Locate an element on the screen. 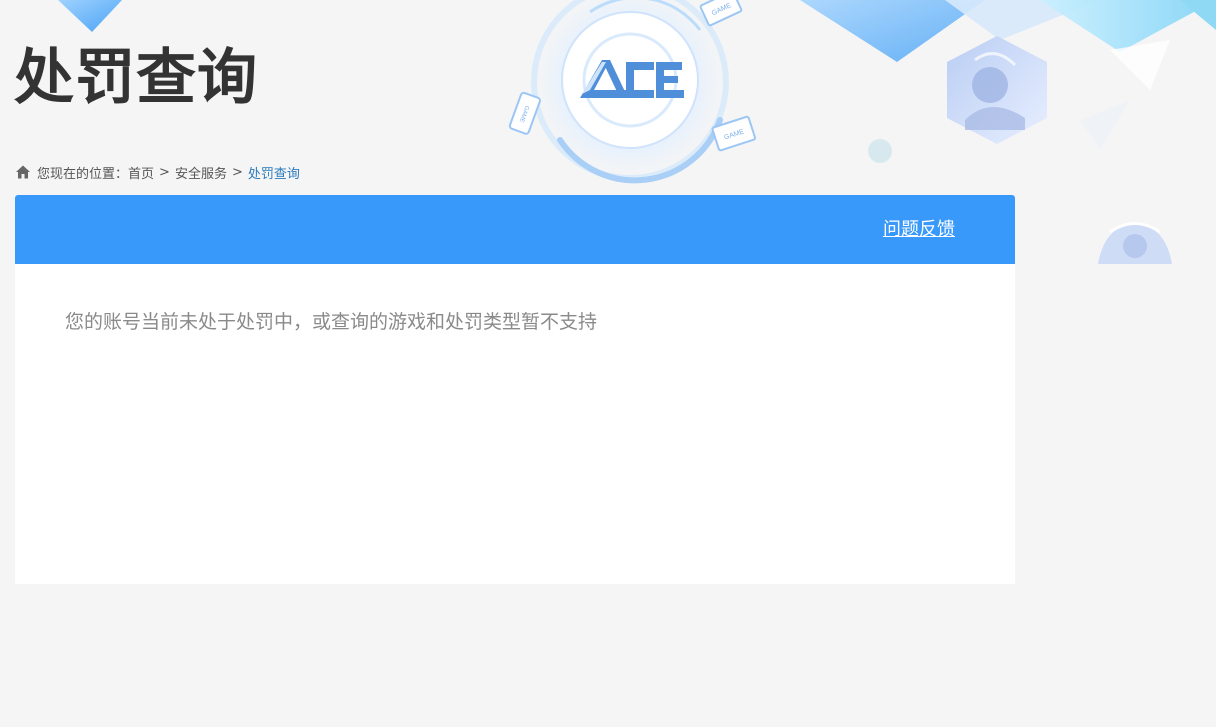 This screenshot has height=727, width=1216. feedback-link: 问题反馈 is located at coordinates (919, 230).